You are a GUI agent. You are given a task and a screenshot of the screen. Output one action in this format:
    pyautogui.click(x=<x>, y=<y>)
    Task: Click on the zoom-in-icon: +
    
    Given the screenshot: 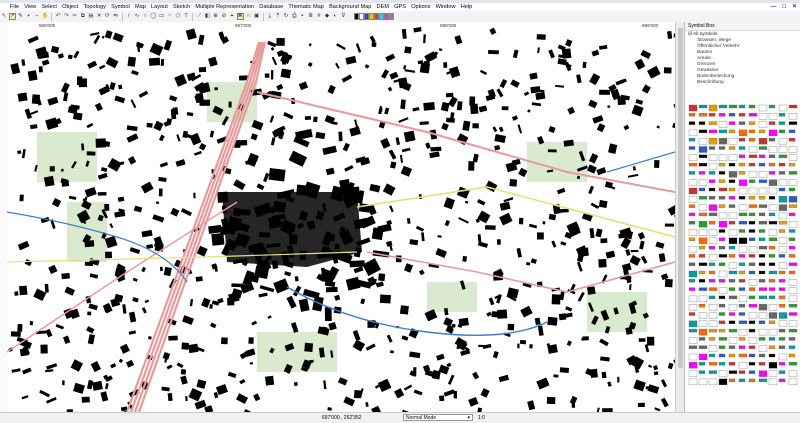 What is the action you would take?
    pyautogui.click(x=28, y=16)
    